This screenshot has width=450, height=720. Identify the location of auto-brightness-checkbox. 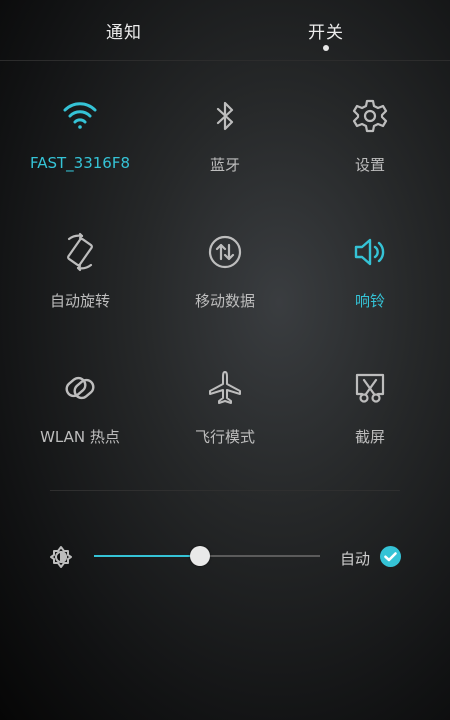
(390, 556).